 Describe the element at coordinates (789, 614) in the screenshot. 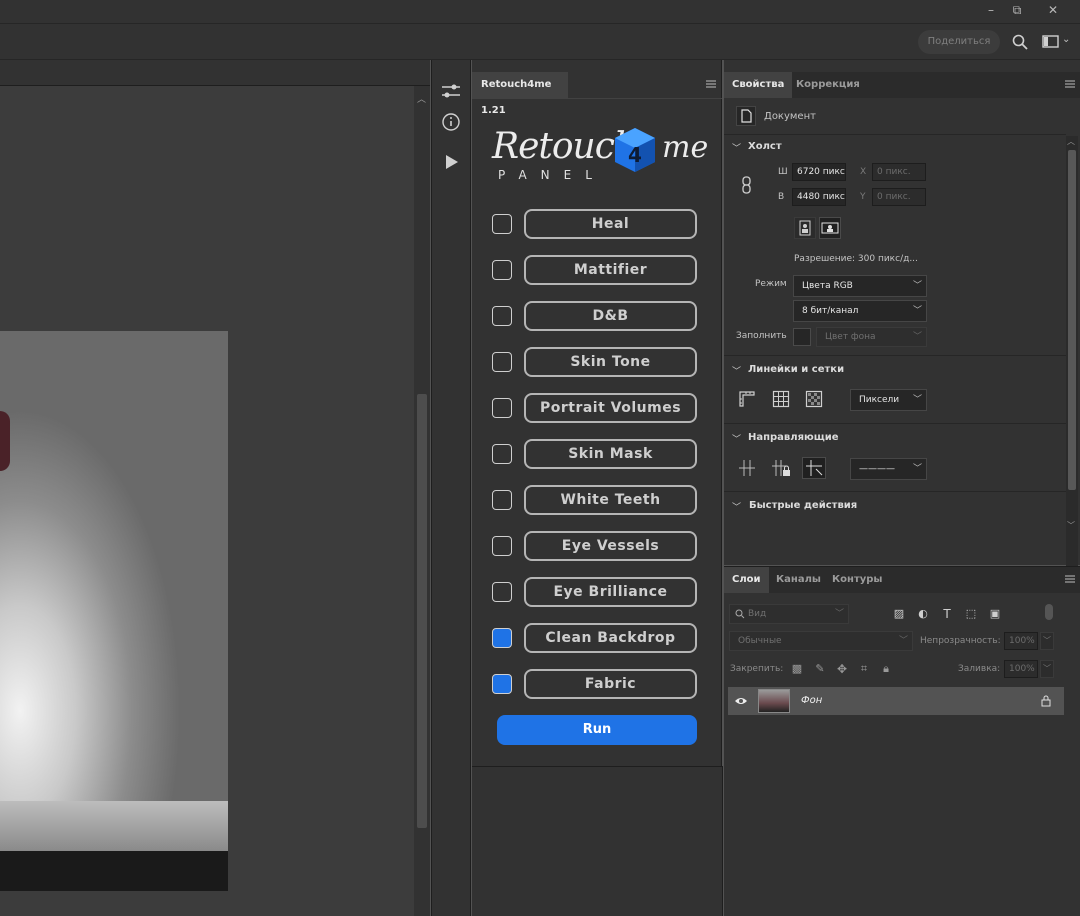

I see `layer-filter-select: Вид ﹀` at that location.